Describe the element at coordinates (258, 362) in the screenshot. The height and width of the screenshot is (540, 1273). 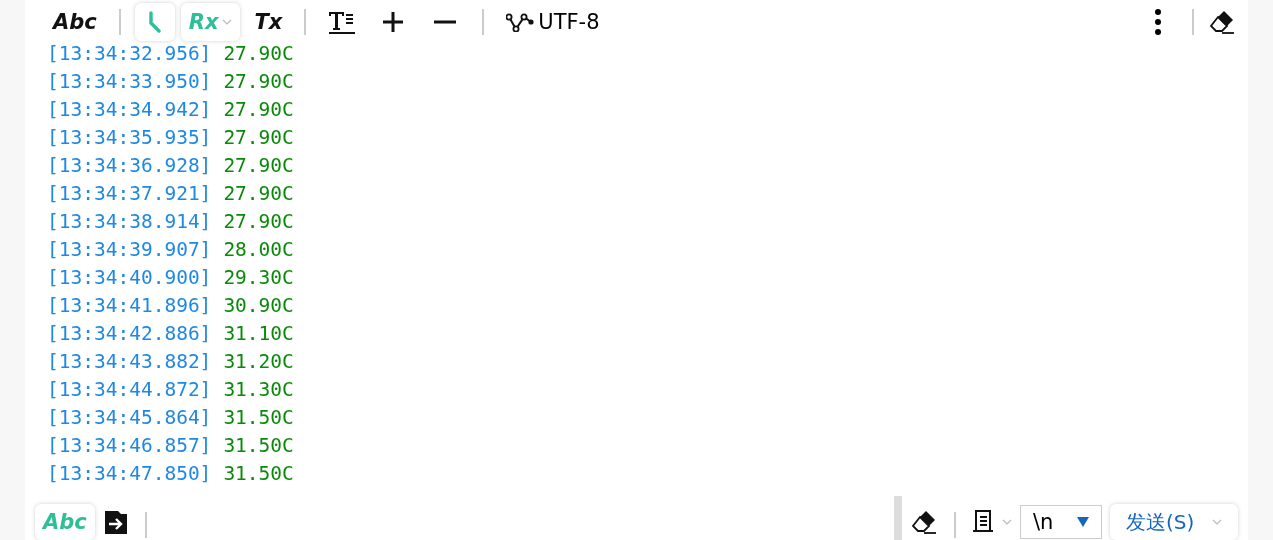
I see `log-value: 31.20C` at that location.